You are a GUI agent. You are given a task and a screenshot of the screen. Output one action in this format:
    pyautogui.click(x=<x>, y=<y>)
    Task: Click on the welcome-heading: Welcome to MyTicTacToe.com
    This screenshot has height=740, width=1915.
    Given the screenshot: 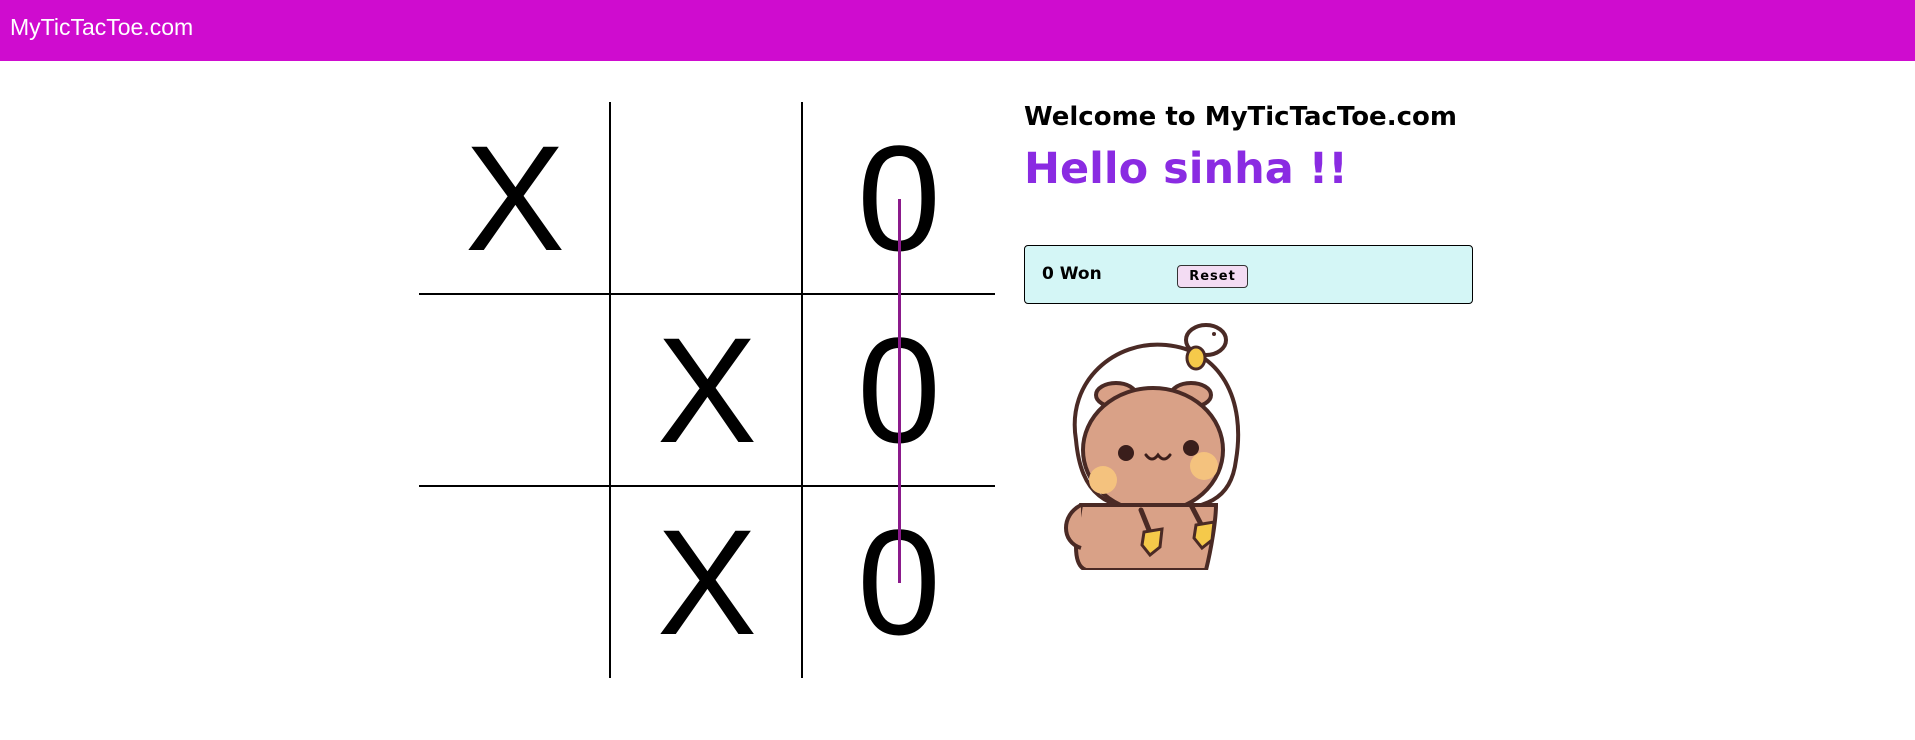 What is the action you would take?
    pyautogui.click(x=1240, y=117)
    